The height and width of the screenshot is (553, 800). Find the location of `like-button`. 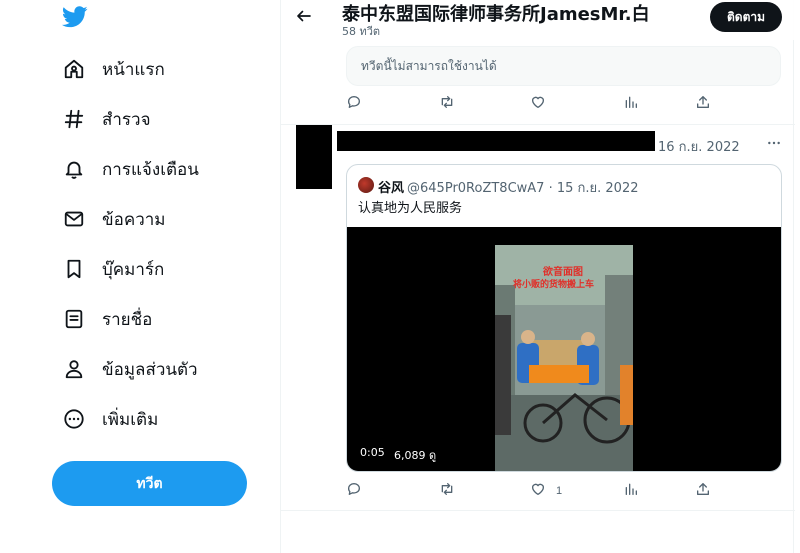

like-button is located at coordinates (538, 104).